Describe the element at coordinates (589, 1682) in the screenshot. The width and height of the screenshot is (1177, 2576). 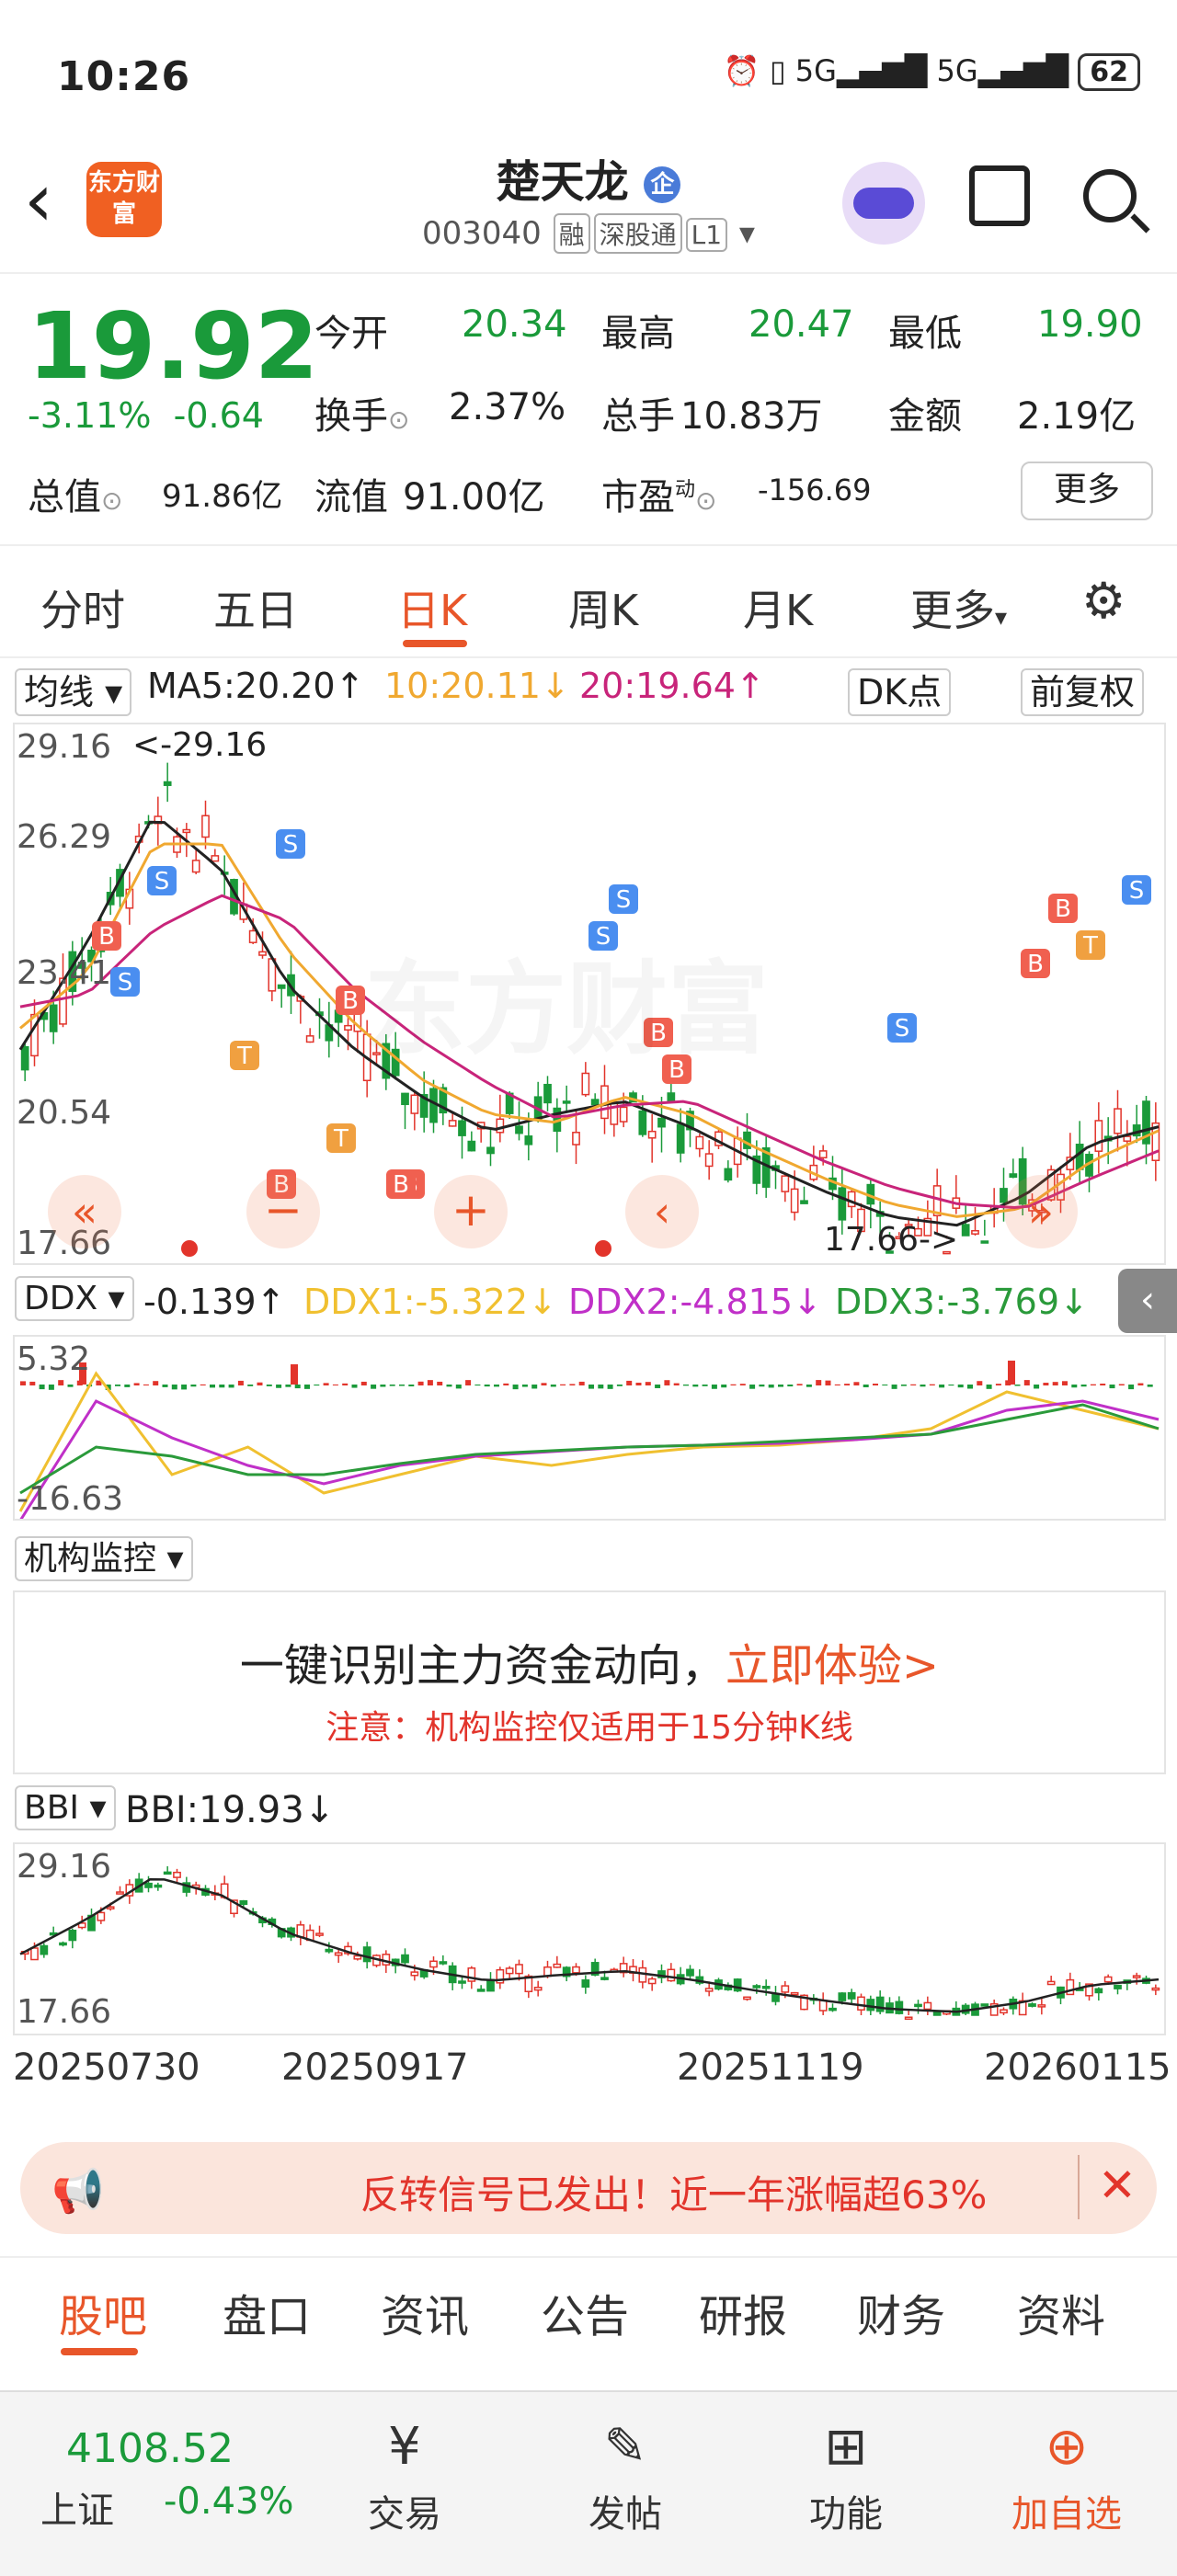
I see `jigou-panel: 一键识别主力资金动向，立即体验> 注意：机构监控仅适用于15分钟K线` at that location.